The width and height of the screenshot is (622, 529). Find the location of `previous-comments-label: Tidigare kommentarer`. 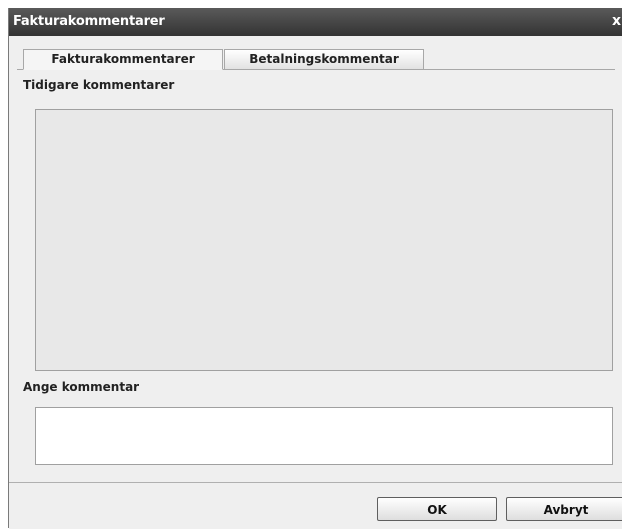

previous-comments-label: Tidigare kommentarer is located at coordinates (99, 85).